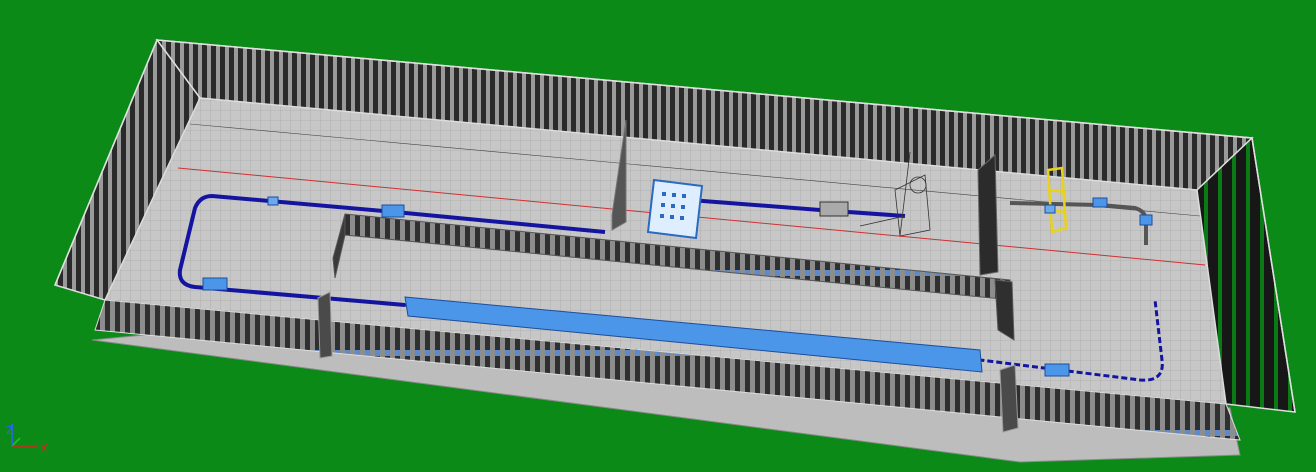 This screenshot has height=472, width=1316. Describe the element at coordinates (988, 214) in the screenshot. I see `divider-wall-mid` at that location.